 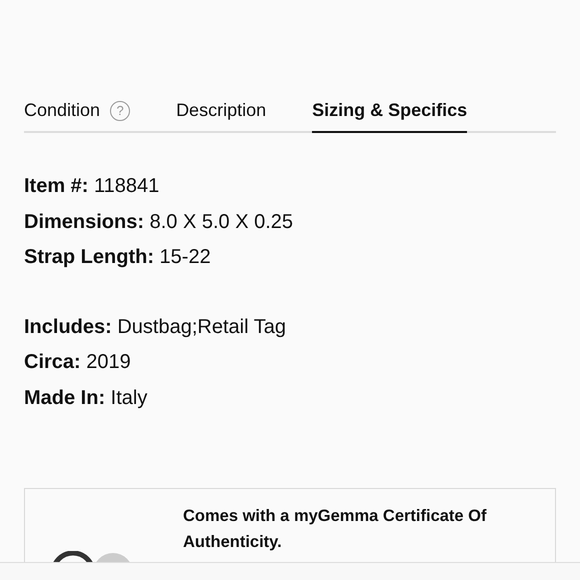 What do you see at coordinates (86, 398) in the screenshot?
I see `spec-line: Made In: Italy` at bounding box center [86, 398].